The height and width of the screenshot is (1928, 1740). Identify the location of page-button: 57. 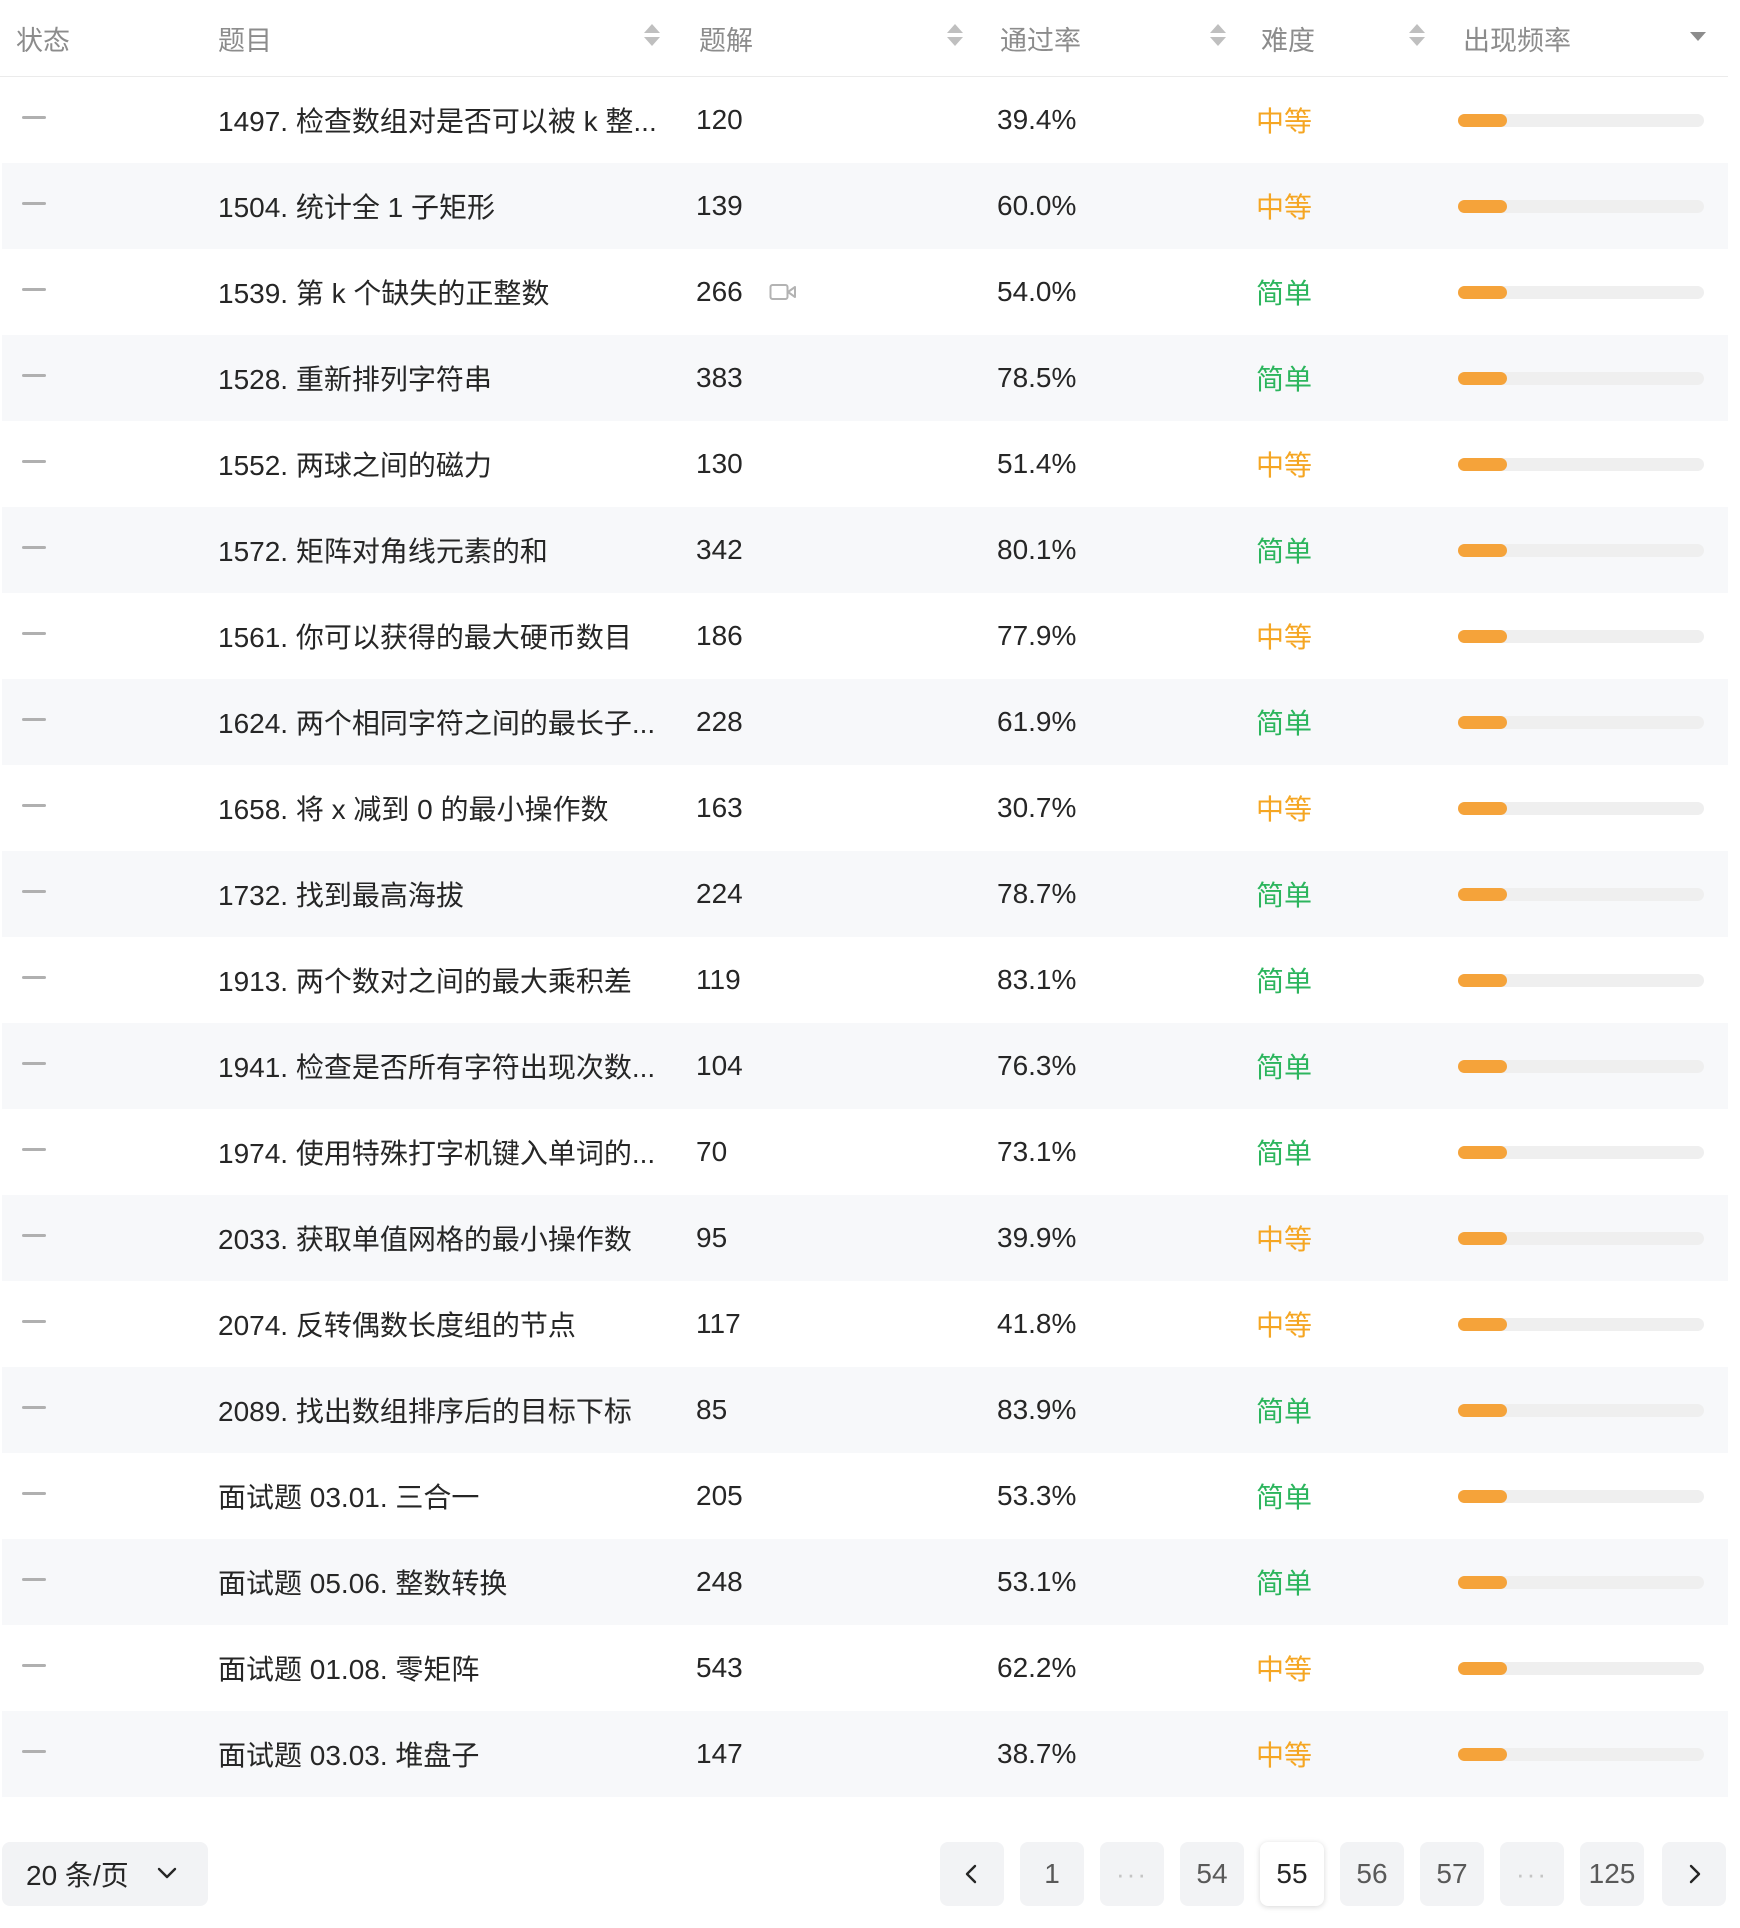
(1452, 1874).